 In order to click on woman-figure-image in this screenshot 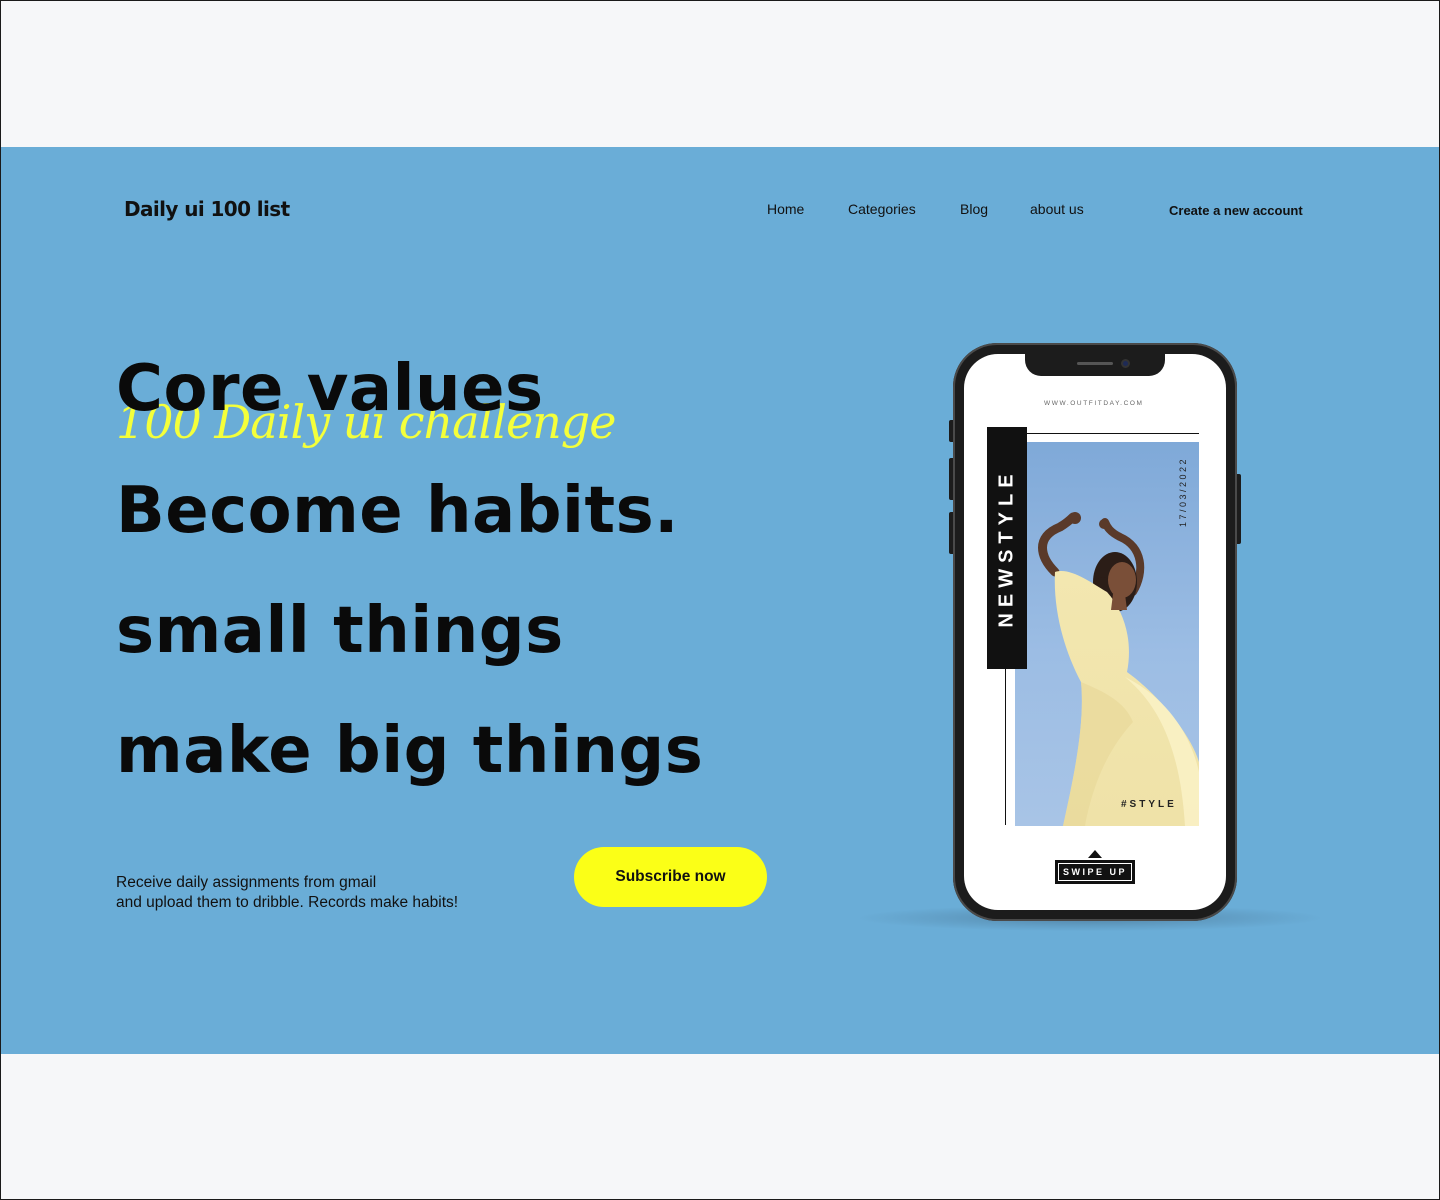, I will do `click(1118, 669)`.